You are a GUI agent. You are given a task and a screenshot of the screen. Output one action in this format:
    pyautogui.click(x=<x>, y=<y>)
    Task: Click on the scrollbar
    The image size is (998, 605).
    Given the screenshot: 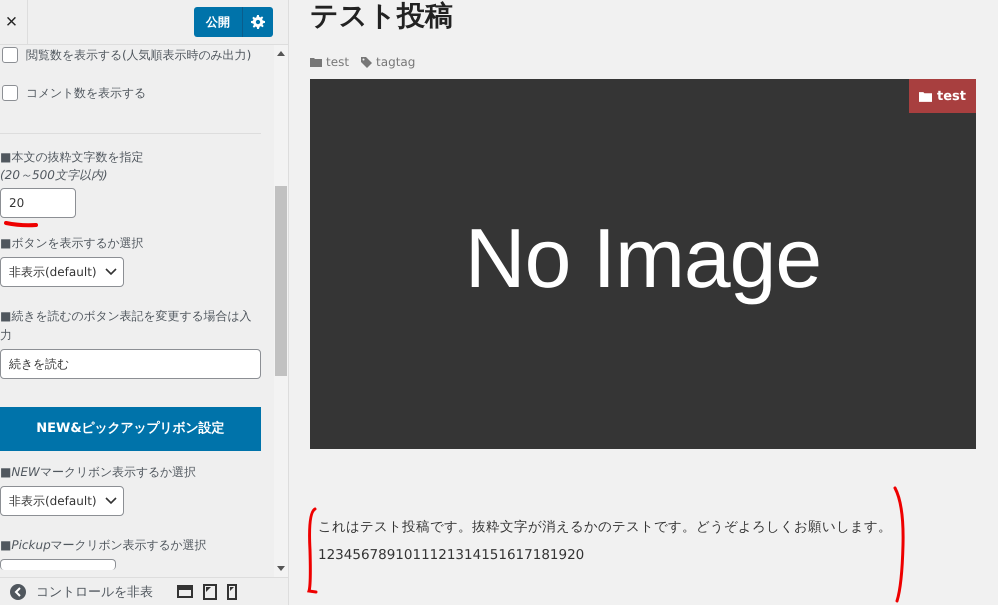 What is the action you would take?
    pyautogui.click(x=281, y=311)
    